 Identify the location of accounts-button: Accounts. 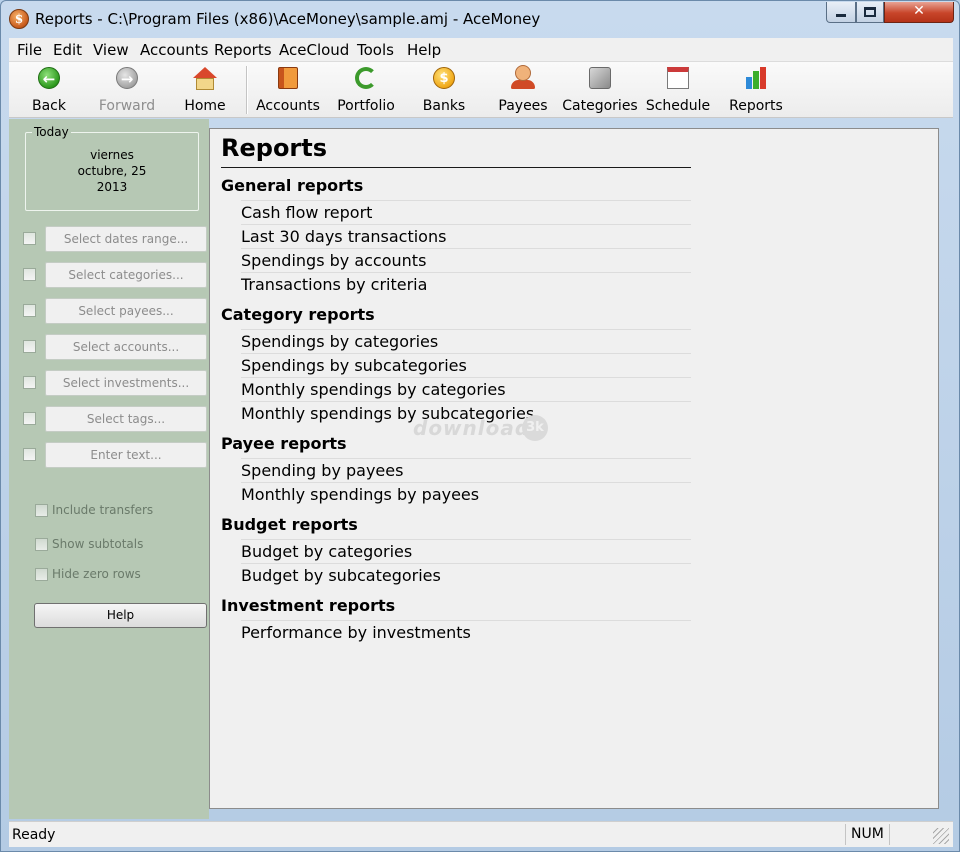
(288, 90).